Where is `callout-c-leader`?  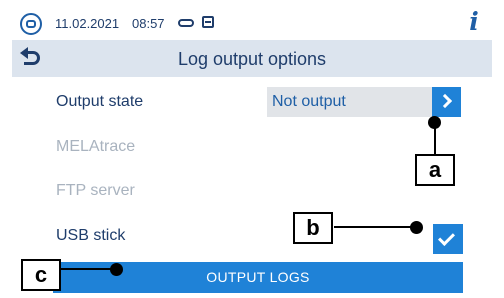
callout-c-leader is located at coordinates (89, 269).